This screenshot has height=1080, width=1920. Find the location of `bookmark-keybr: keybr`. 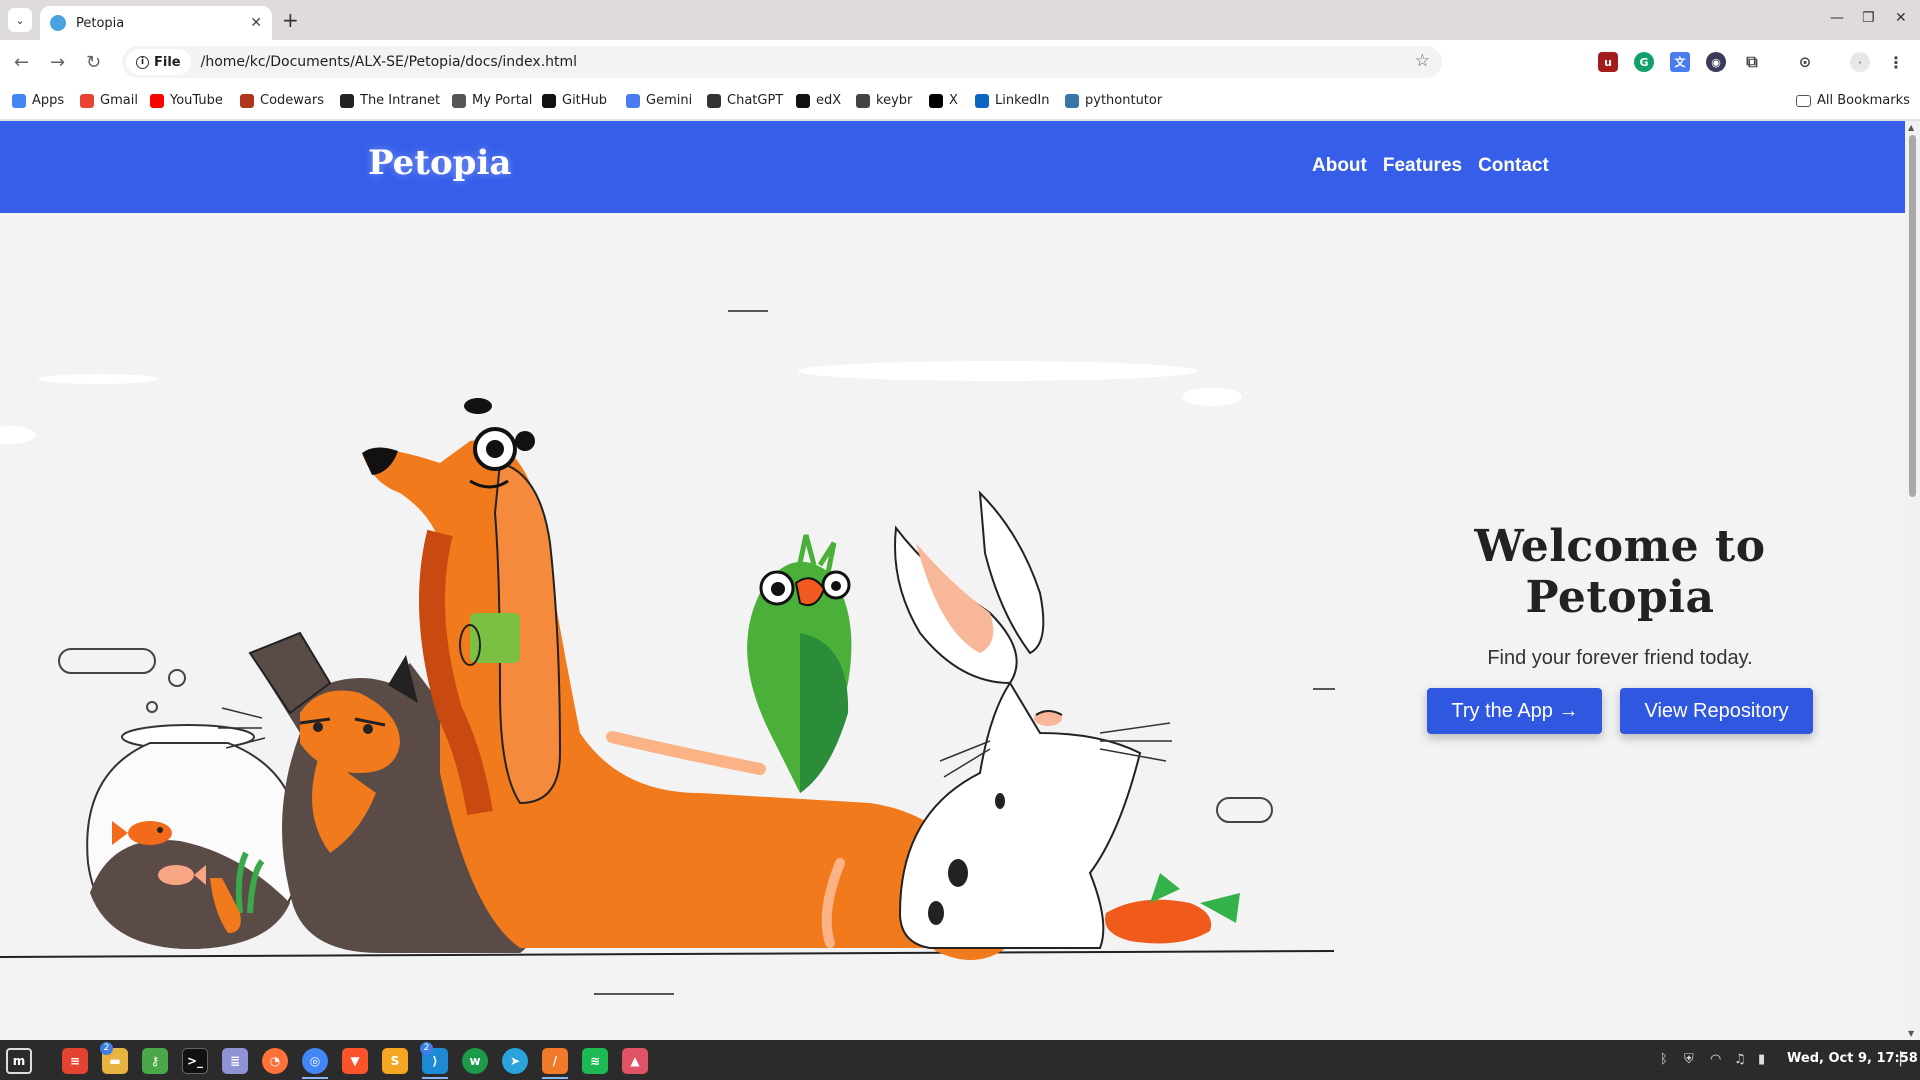

bookmark-keybr: keybr is located at coordinates (884, 100).